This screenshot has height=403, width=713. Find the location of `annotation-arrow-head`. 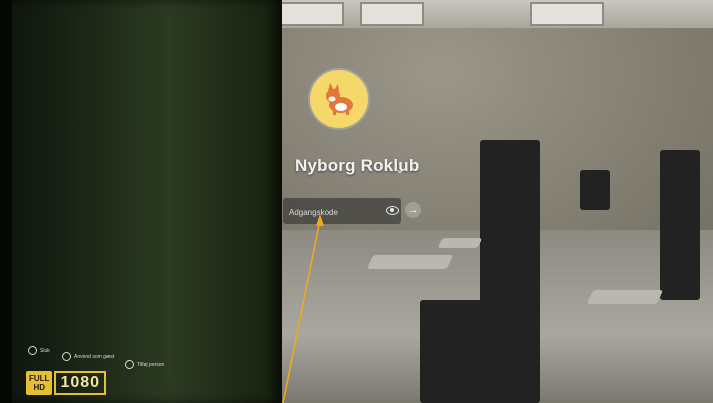

annotation-arrow-head is located at coordinates (320, 220).